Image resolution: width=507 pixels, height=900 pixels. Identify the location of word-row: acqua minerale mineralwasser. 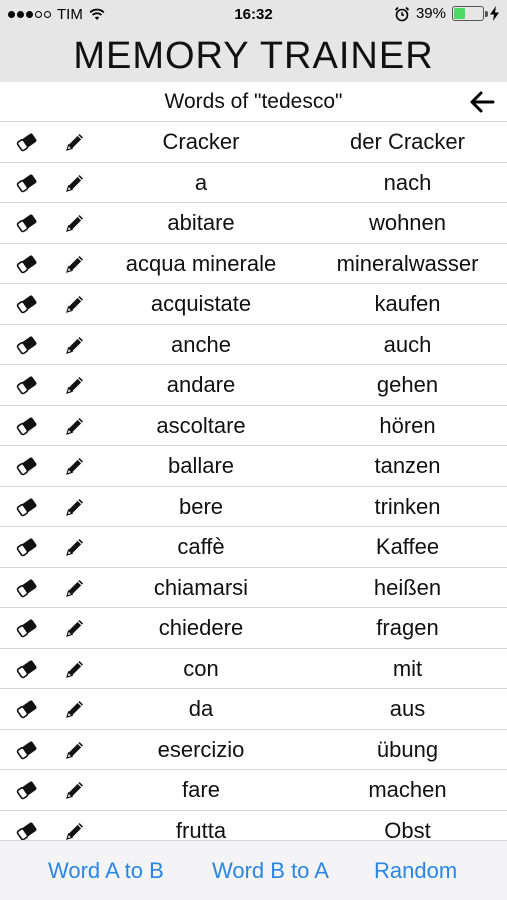
(253, 264).